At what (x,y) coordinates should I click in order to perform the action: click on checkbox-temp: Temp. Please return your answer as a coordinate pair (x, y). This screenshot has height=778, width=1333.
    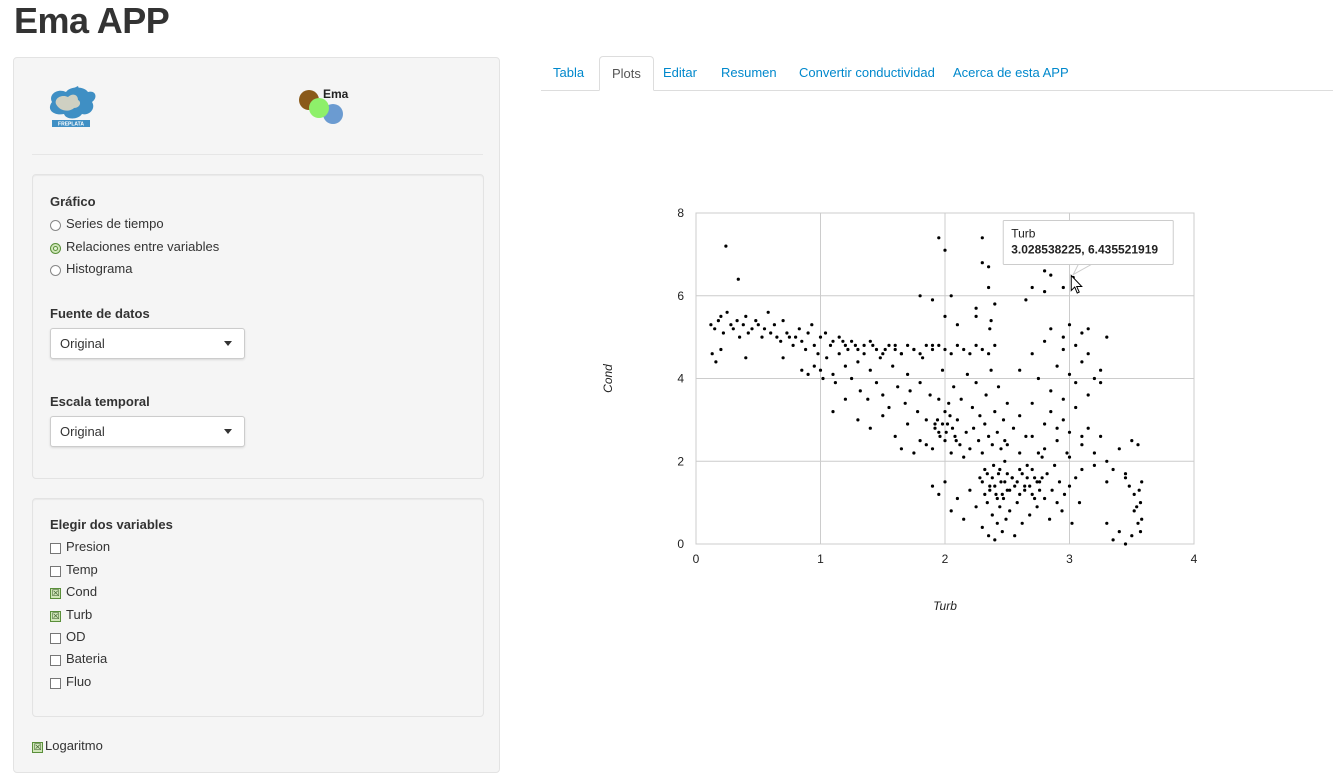
    Looking at the image, I should click on (74, 569).